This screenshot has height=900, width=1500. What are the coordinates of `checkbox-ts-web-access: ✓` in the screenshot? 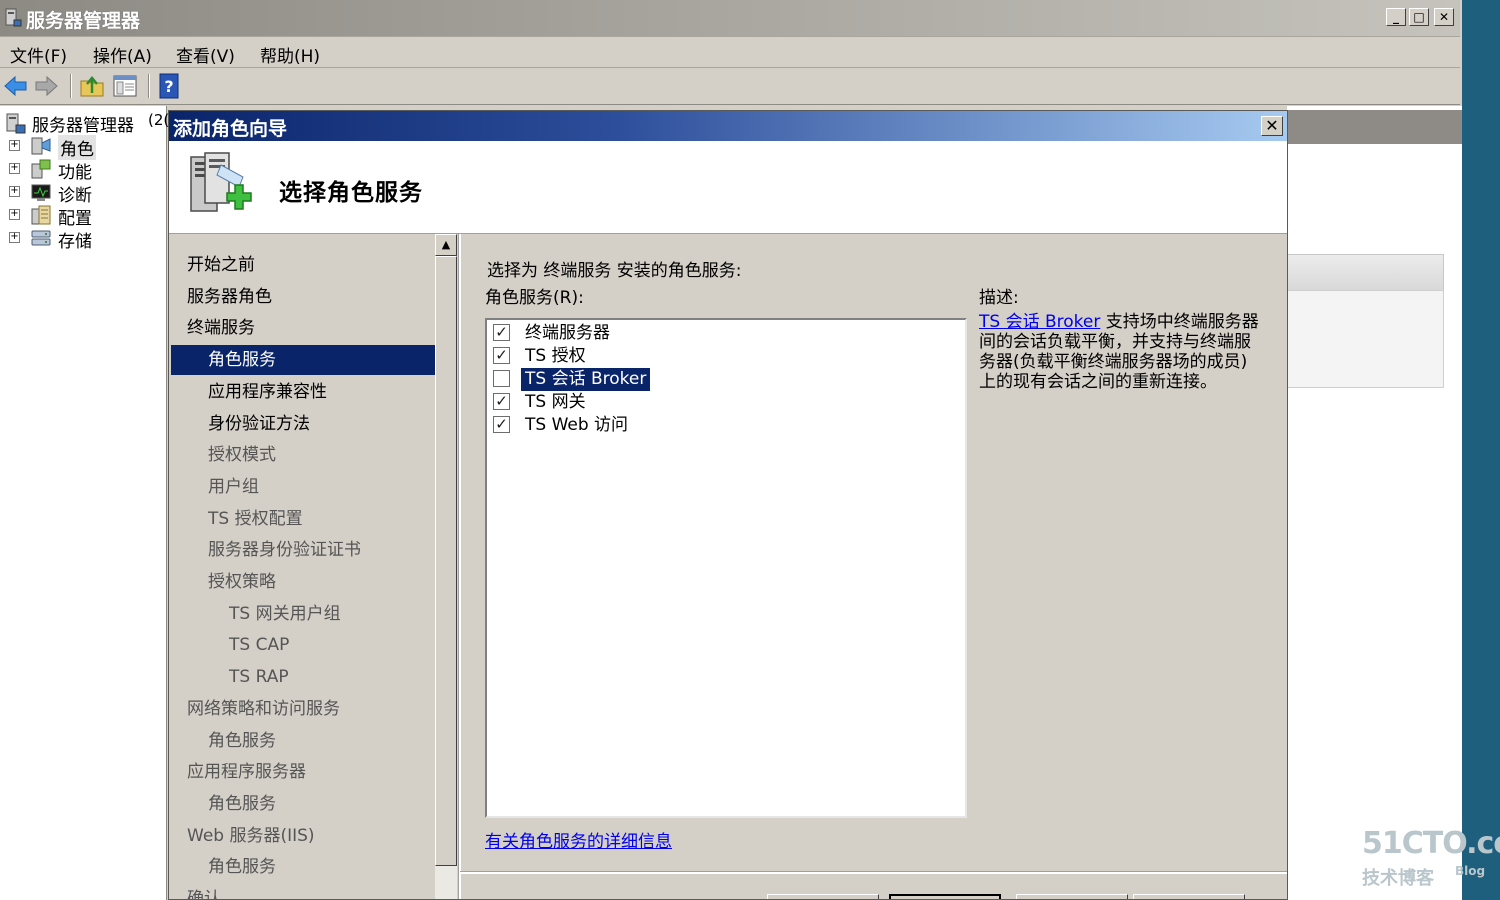 It's located at (501, 424).